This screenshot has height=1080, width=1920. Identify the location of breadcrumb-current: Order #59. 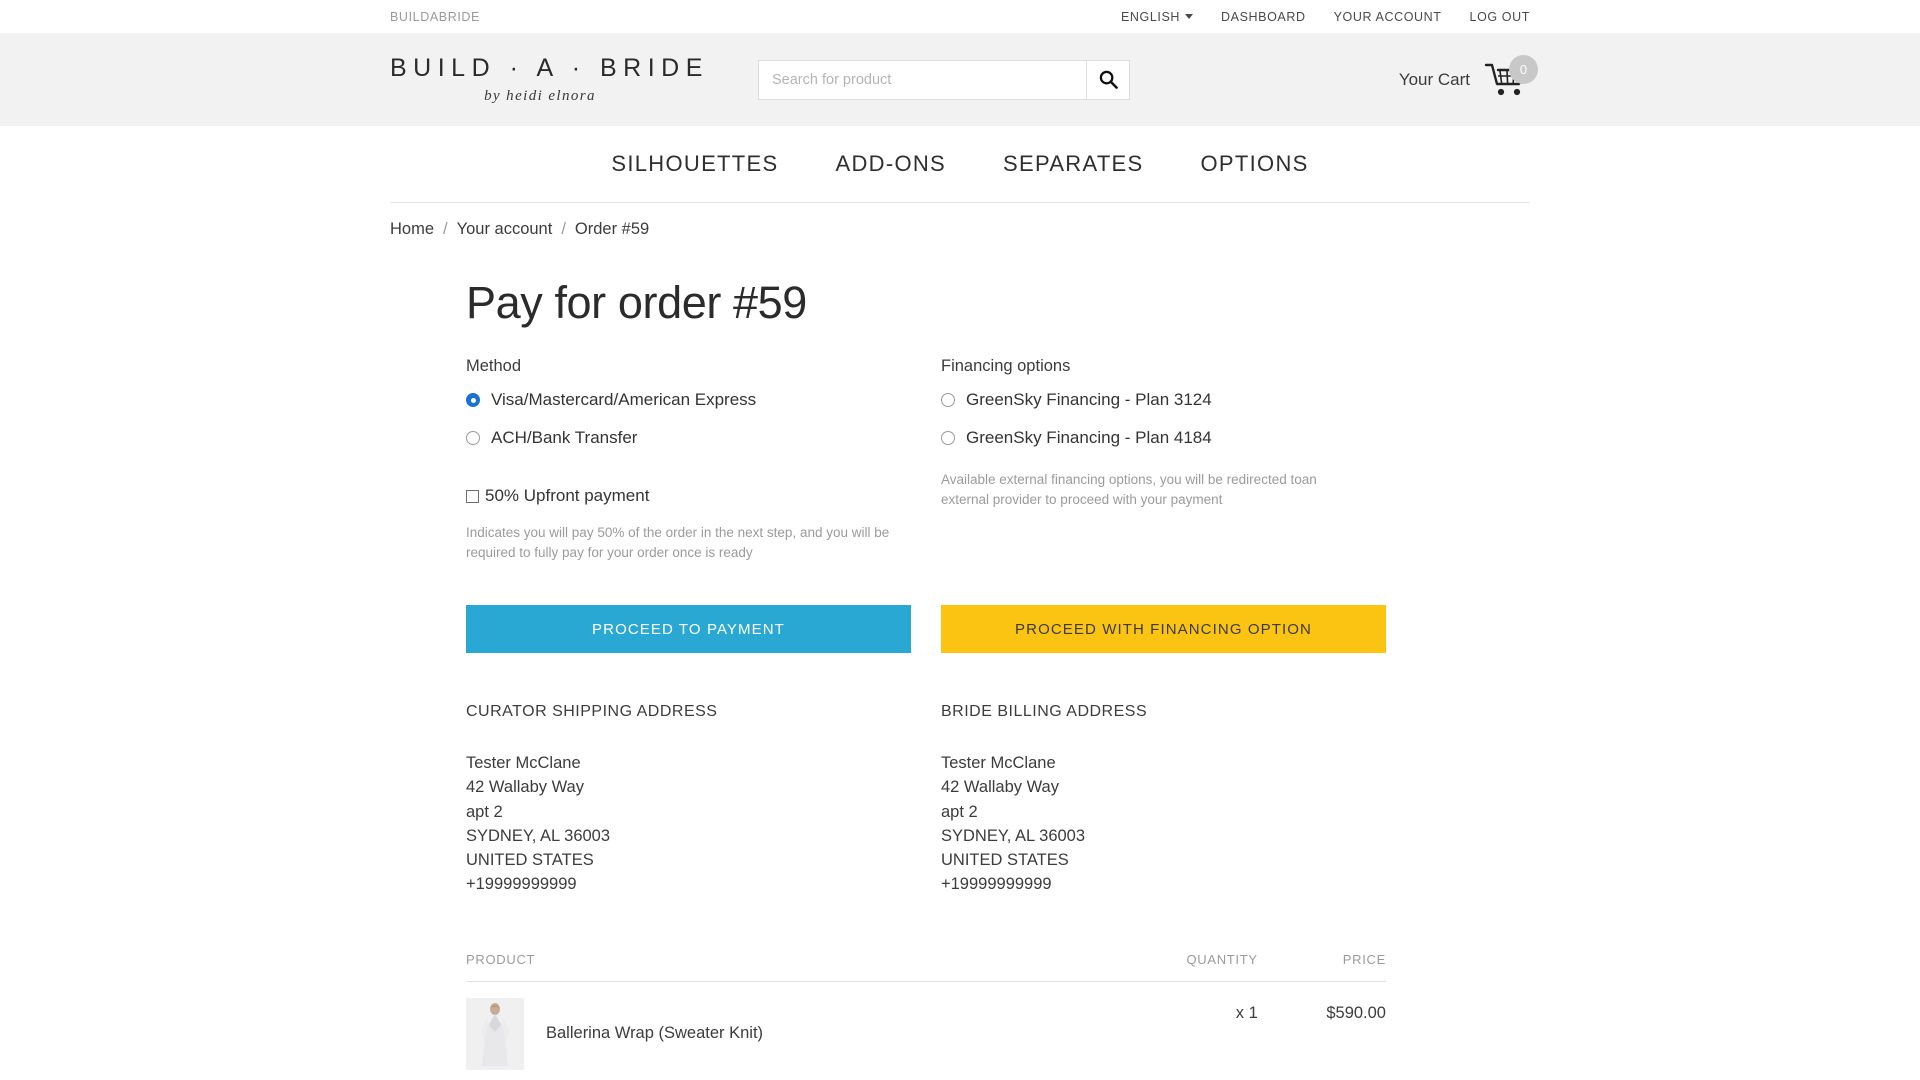
(612, 229).